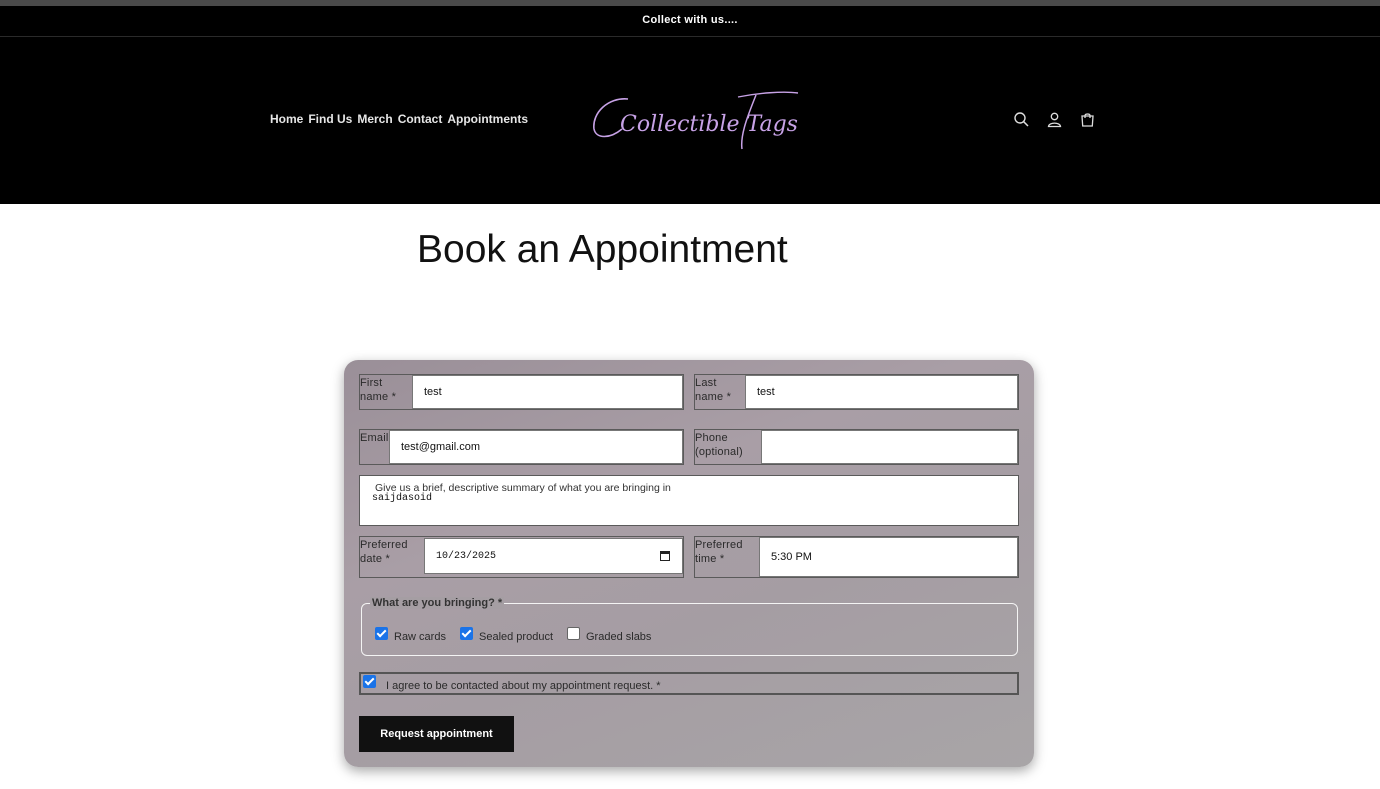 This screenshot has width=1380, height=789. Describe the element at coordinates (665, 556) in the screenshot. I see `calendar-icon` at that location.